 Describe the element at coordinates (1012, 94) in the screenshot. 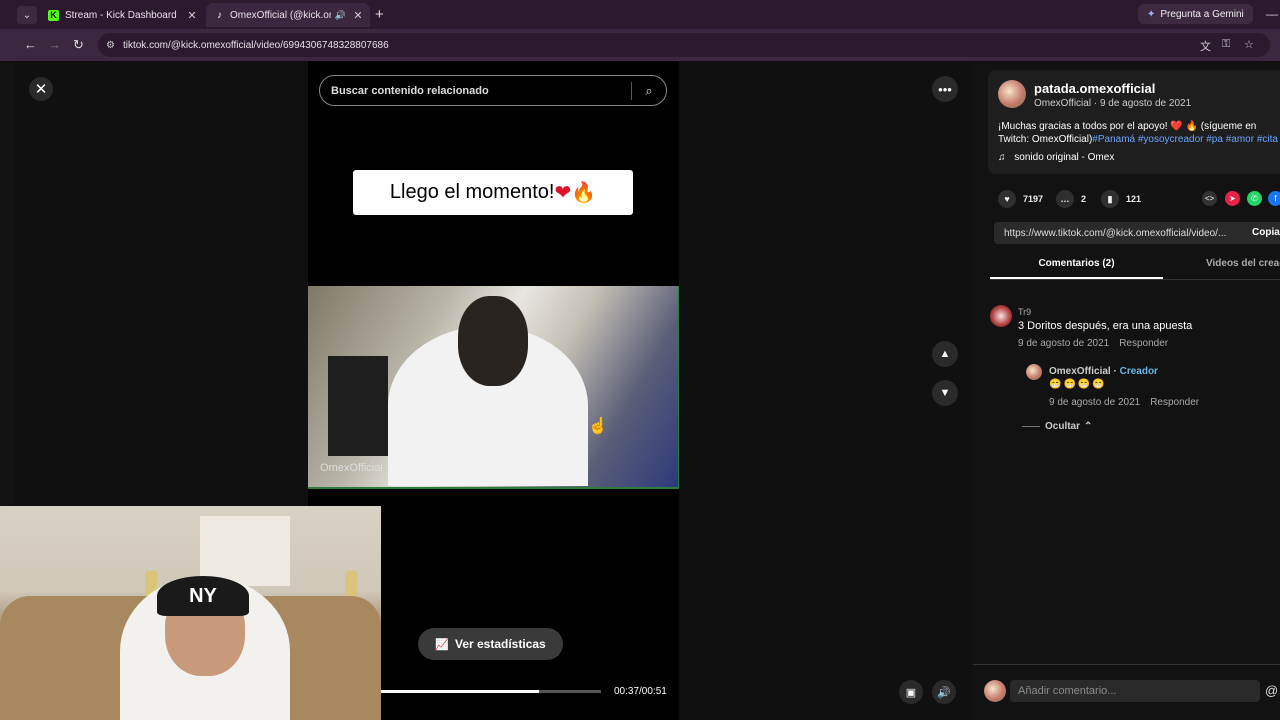

I see `author-avatar` at that location.